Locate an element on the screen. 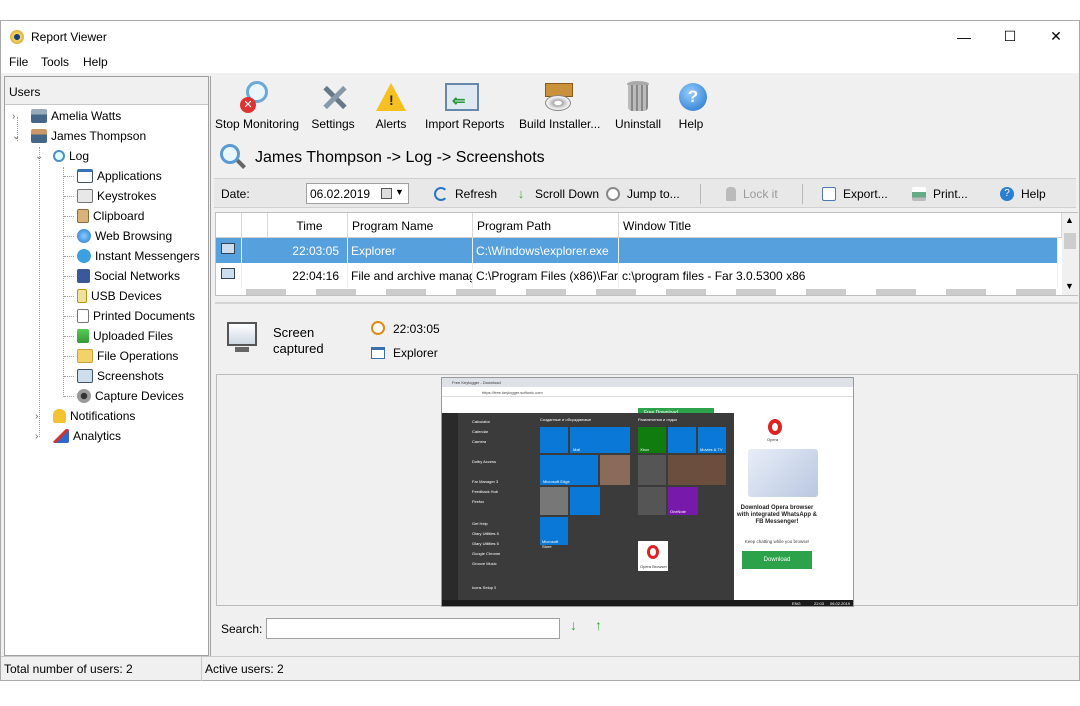 This screenshot has height=706, width=1080. scroll-up-icon: ▲ is located at coordinates (1069, 220).